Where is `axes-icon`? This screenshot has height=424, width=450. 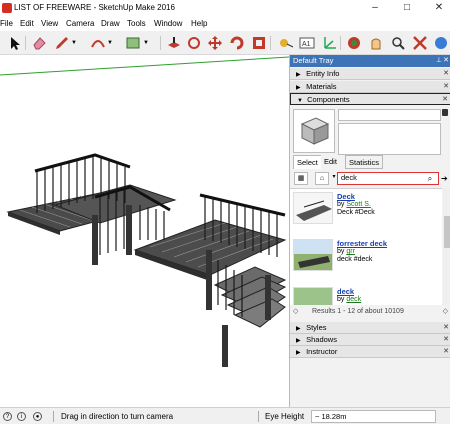 axes-icon is located at coordinates (329, 43).